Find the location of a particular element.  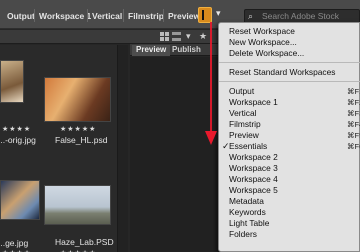

tab-preview: Preview is located at coordinates (151, 50).